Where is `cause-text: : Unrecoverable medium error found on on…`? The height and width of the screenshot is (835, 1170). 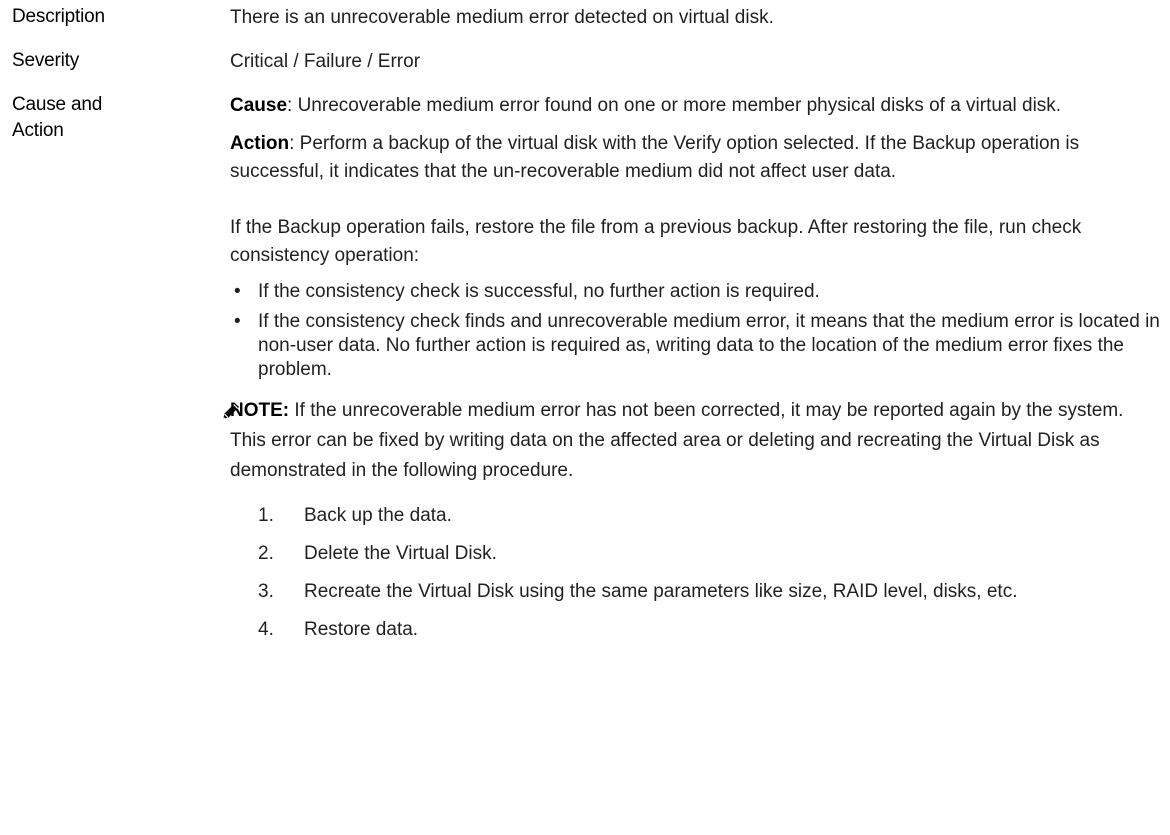
cause-text: : Unrecoverable medium error found on on… is located at coordinates (674, 105).